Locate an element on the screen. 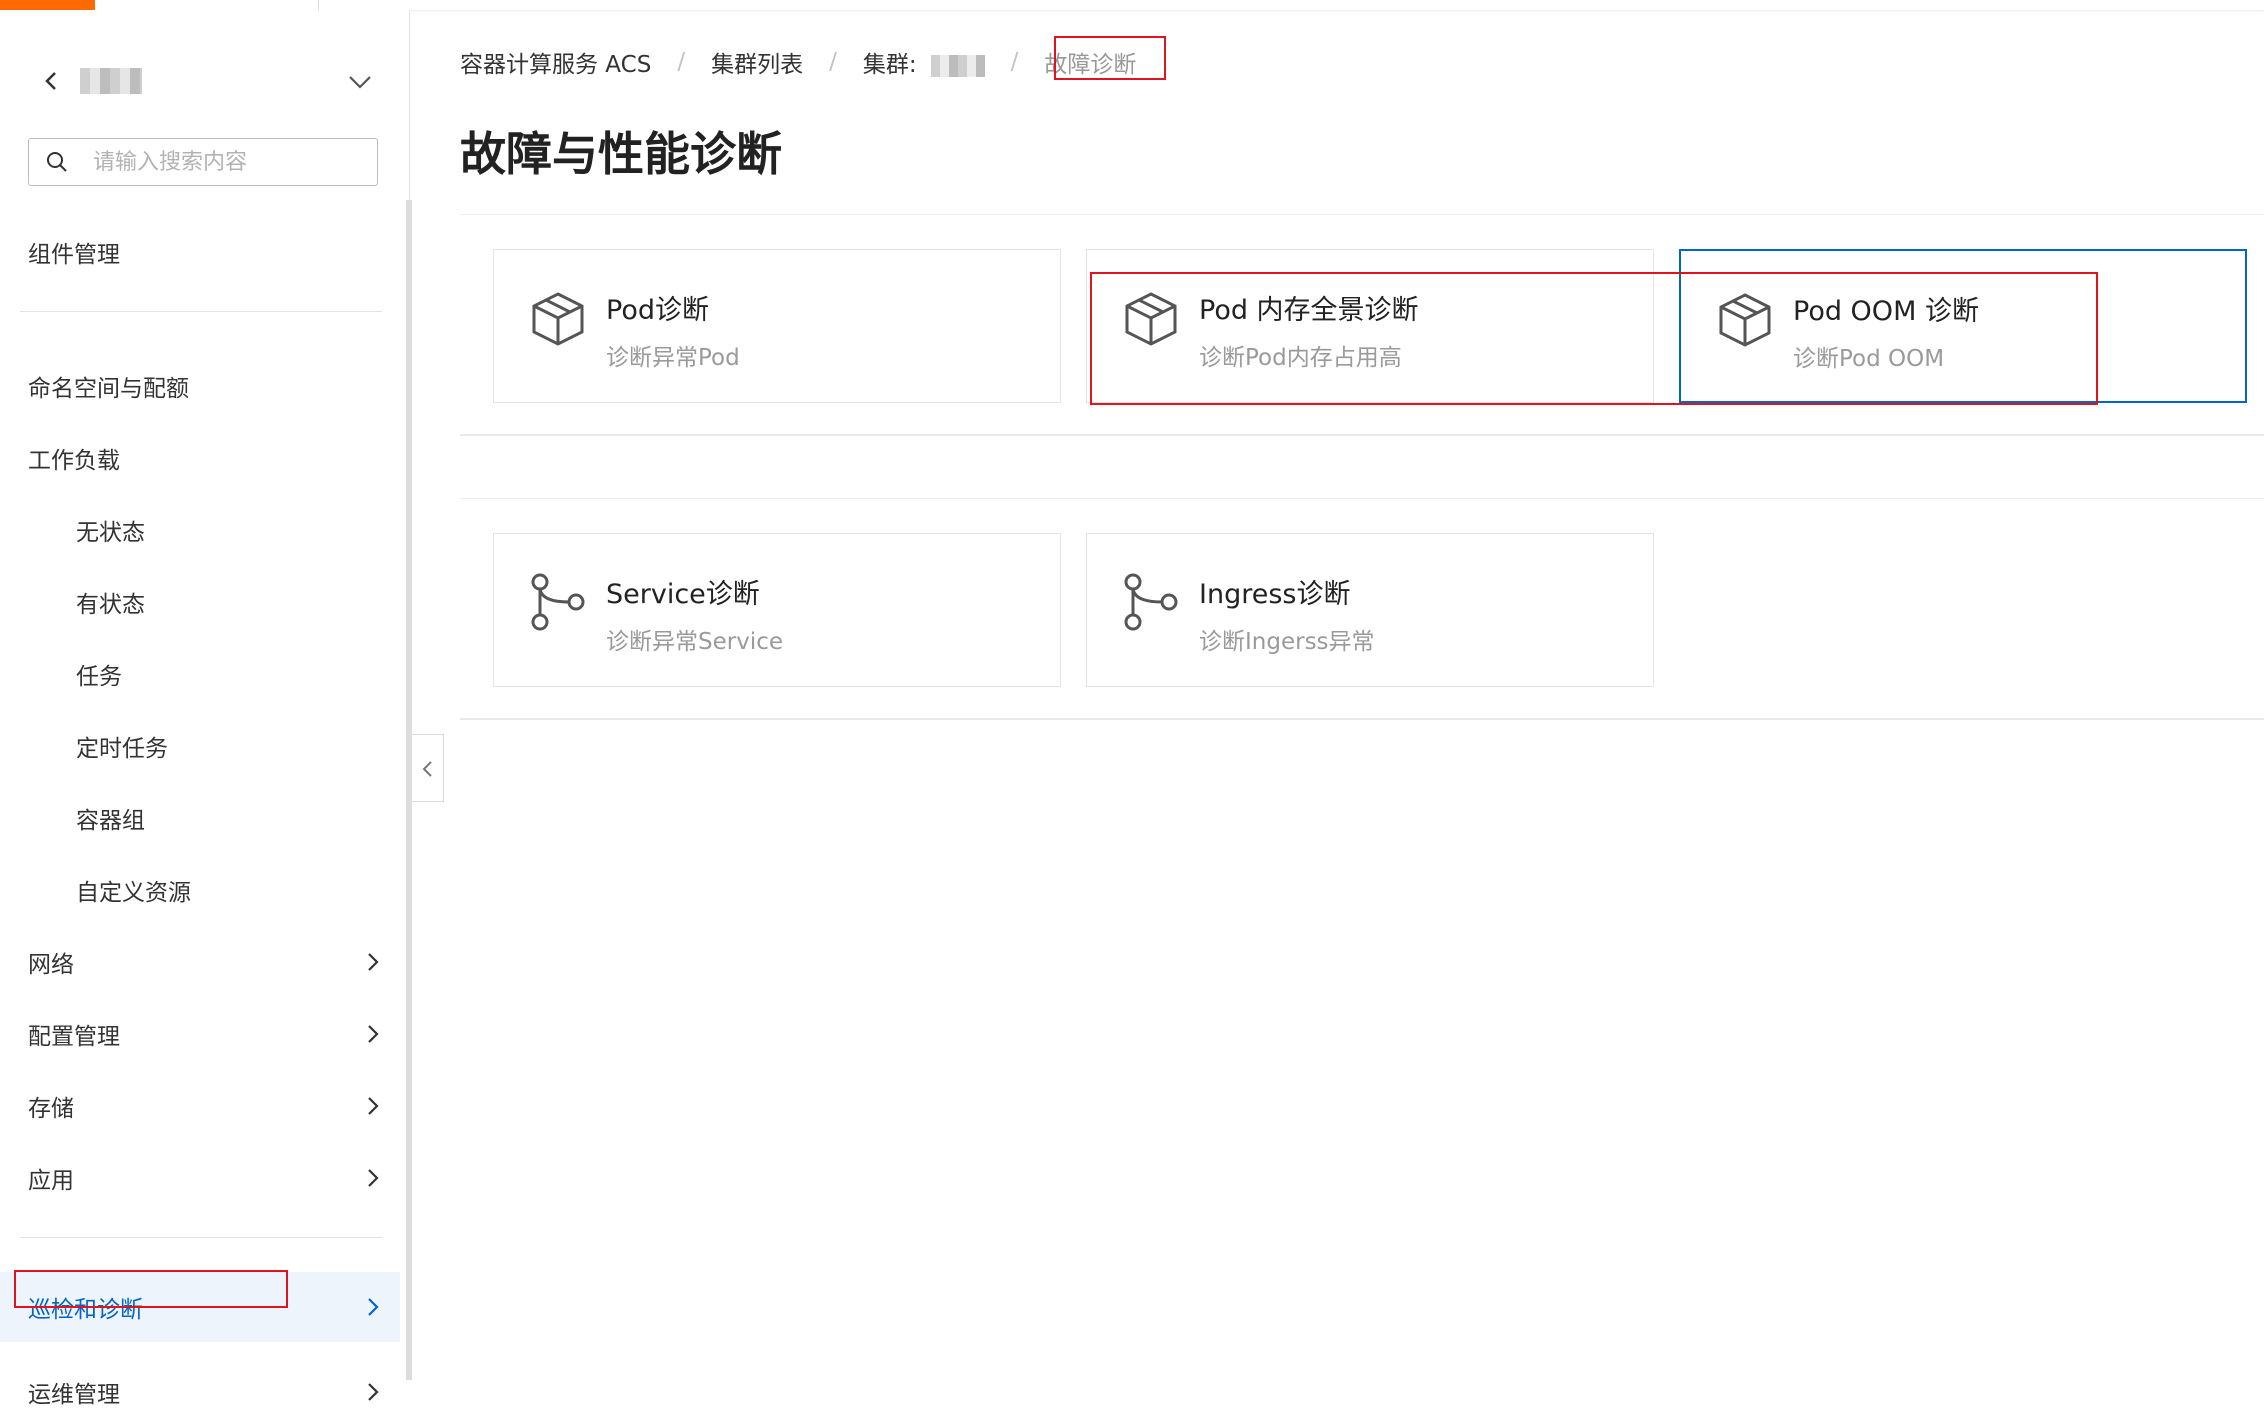 This screenshot has width=2264, height=1420. sidebar-item-label: 网络 is located at coordinates (51, 965).